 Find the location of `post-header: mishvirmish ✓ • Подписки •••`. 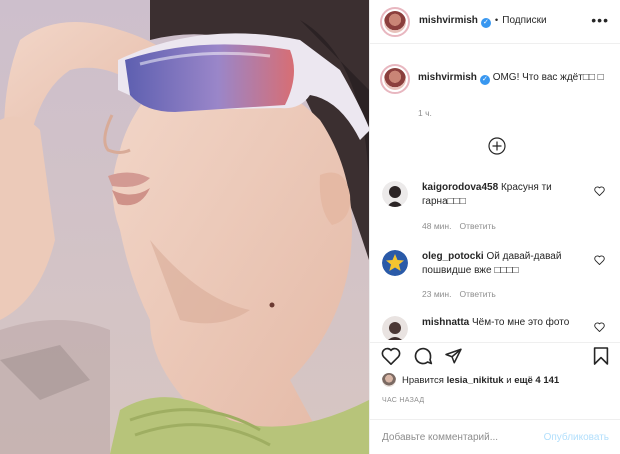

post-header: mishvirmish ✓ • Подписки ••• is located at coordinates (495, 22).